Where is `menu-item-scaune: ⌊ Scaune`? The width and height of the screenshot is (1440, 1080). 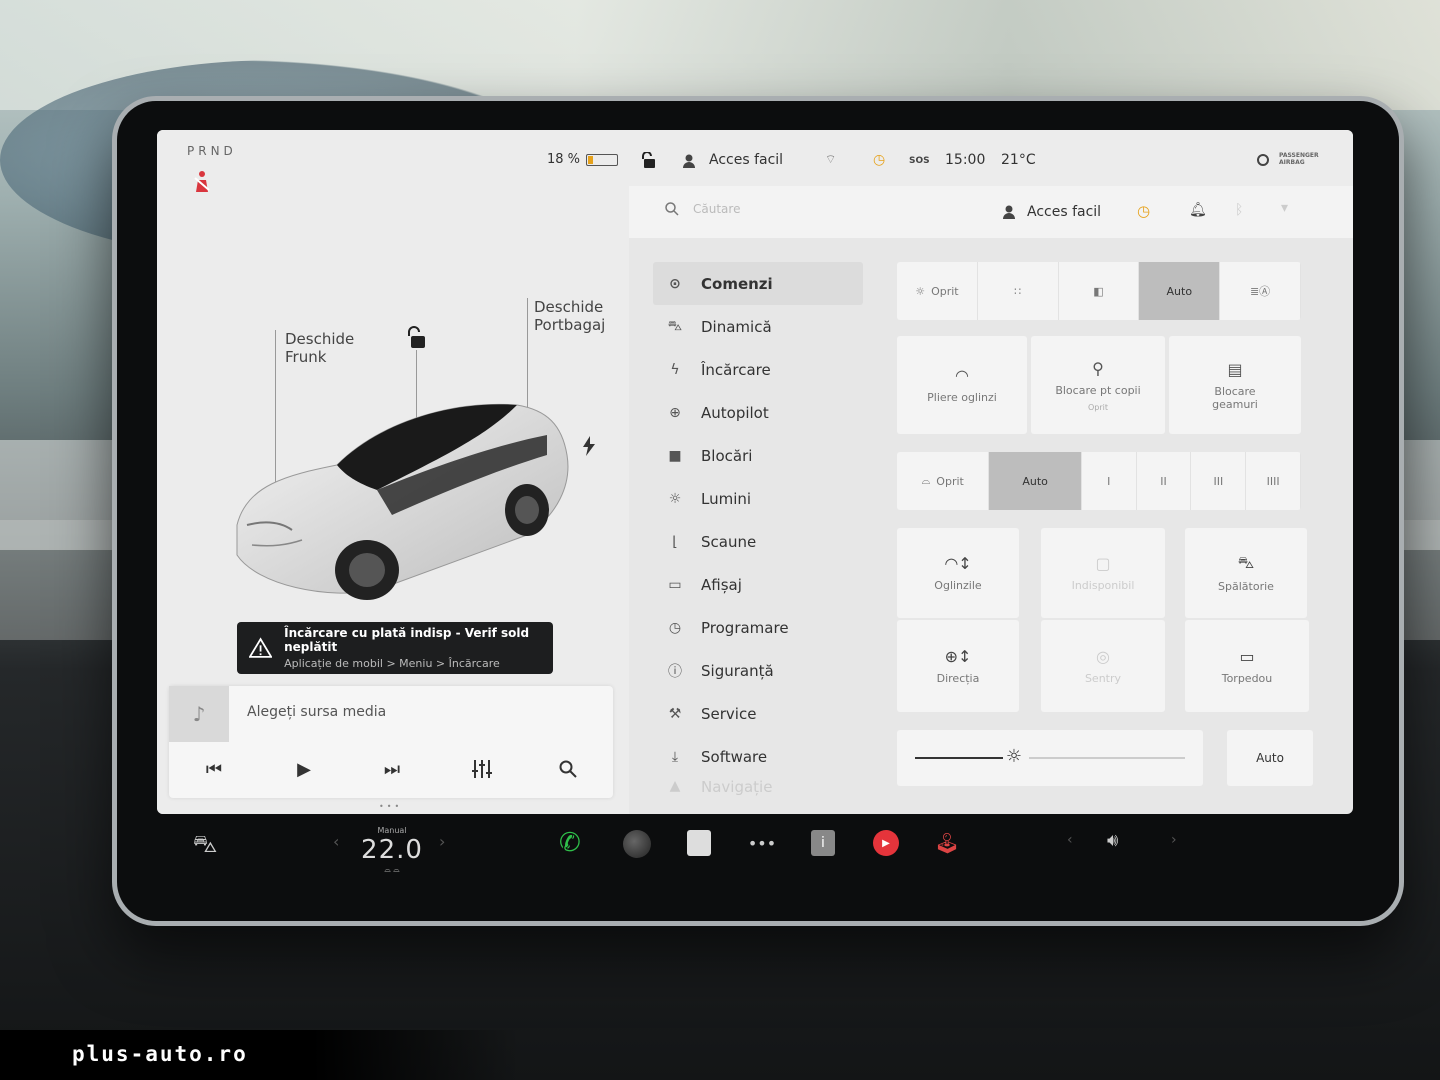 menu-item-scaune: ⌊ Scaune is located at coordinates (758, 541).